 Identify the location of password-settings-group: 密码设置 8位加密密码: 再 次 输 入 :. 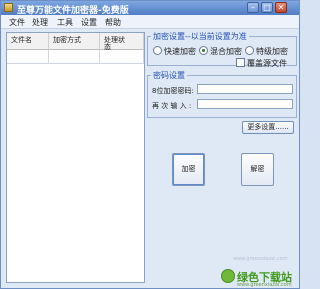
(222, 94).